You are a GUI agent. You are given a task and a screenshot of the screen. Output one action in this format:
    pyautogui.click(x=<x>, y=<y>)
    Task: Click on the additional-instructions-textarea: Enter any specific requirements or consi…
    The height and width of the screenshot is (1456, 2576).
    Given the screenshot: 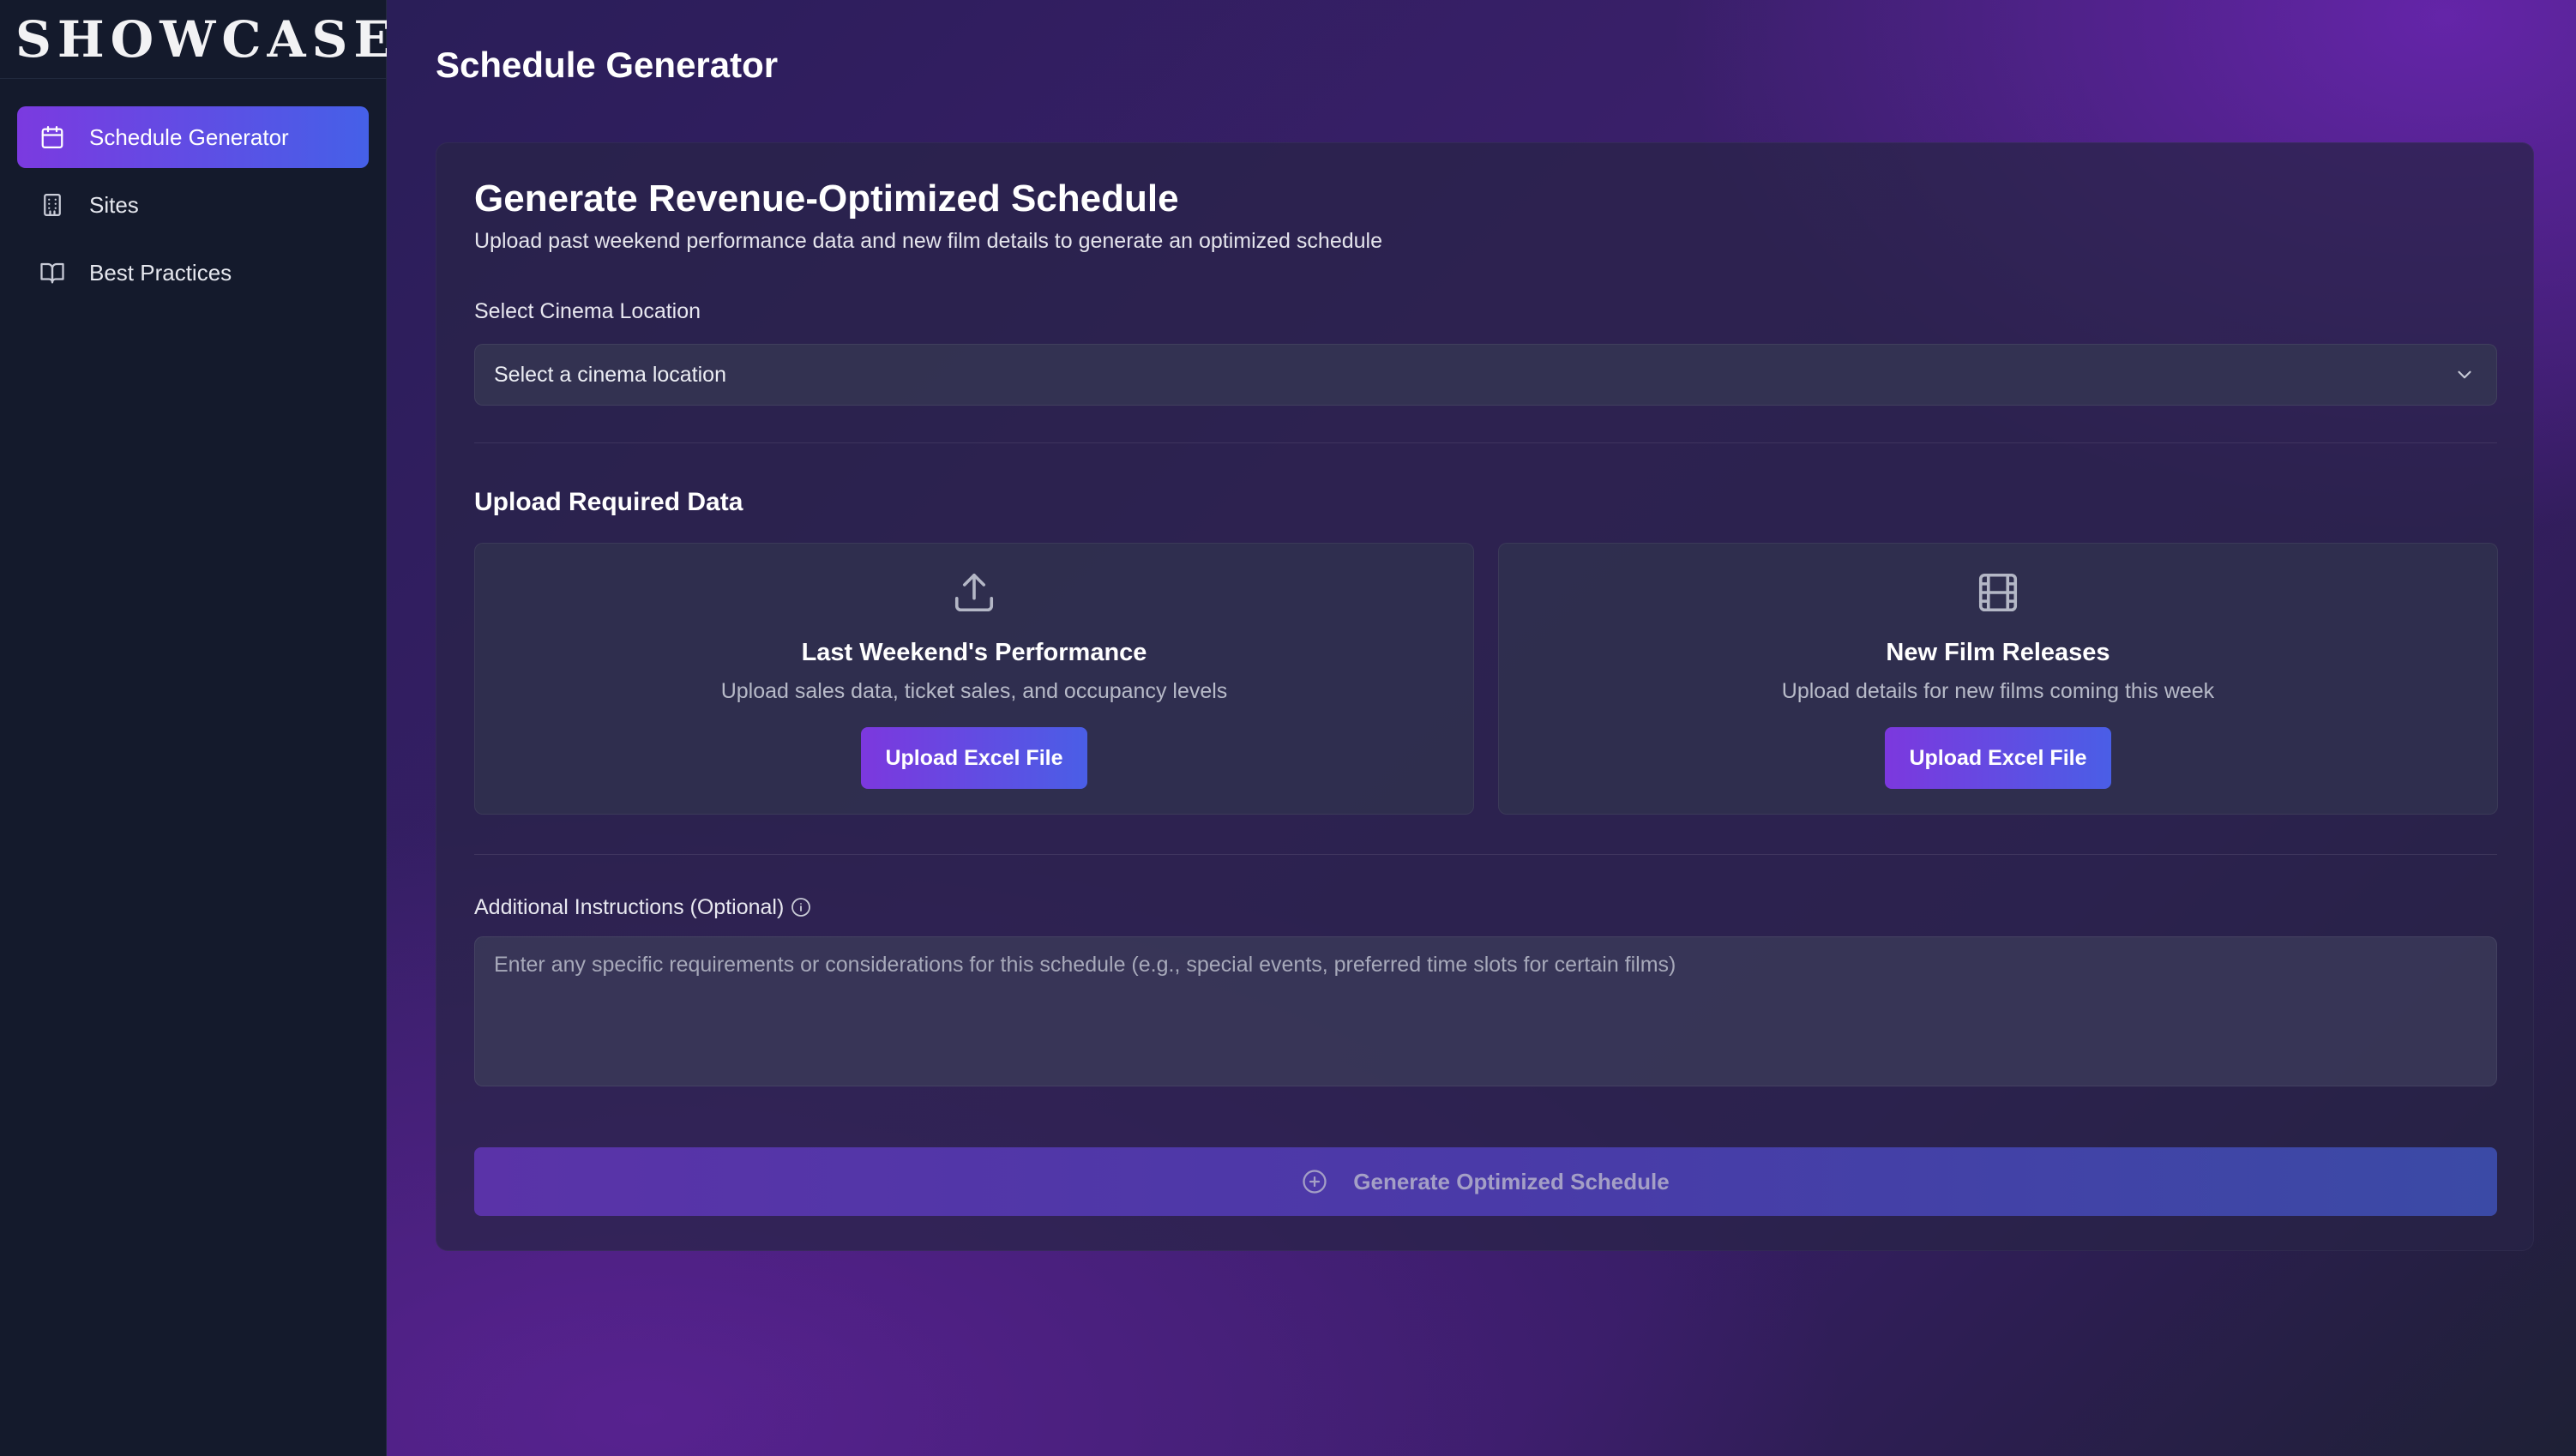 What is the action you would take?
    pyautogui.click(x=1485, y=1011)
    